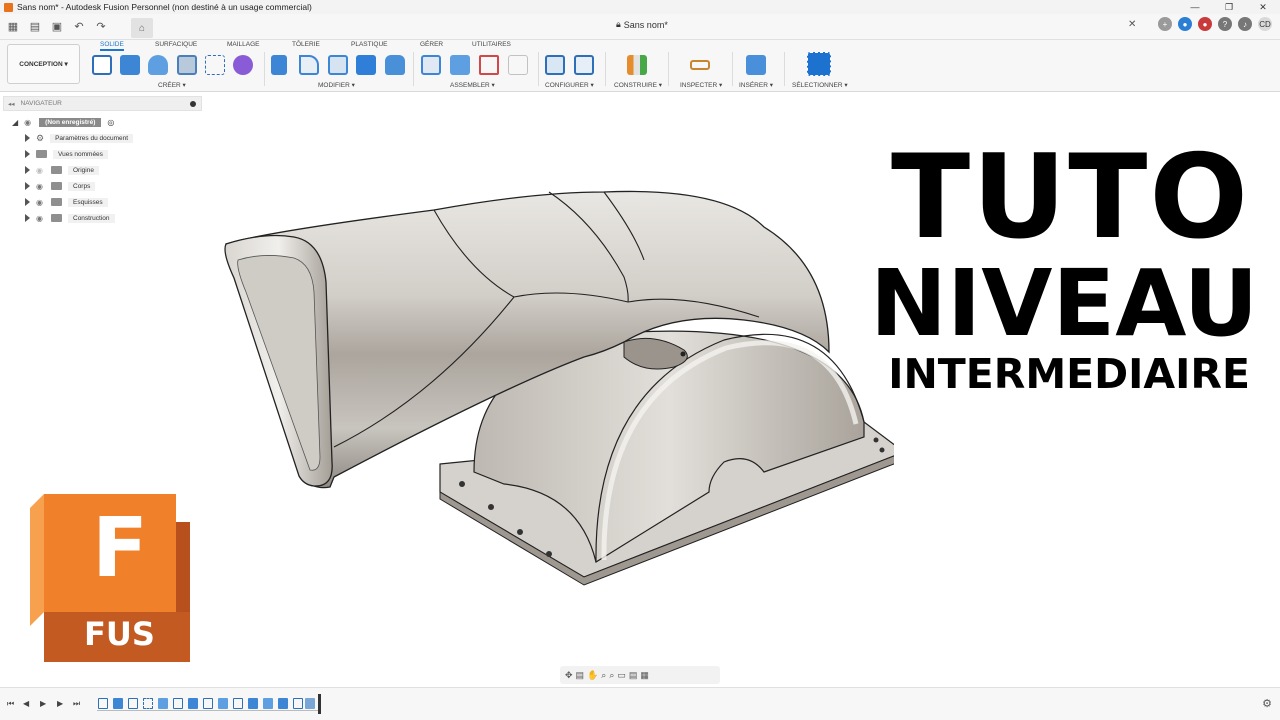  What do you see at coordinates (584, 65) in the screenshot?
I see `configure-table-icon` at bounding box center [584, 65].